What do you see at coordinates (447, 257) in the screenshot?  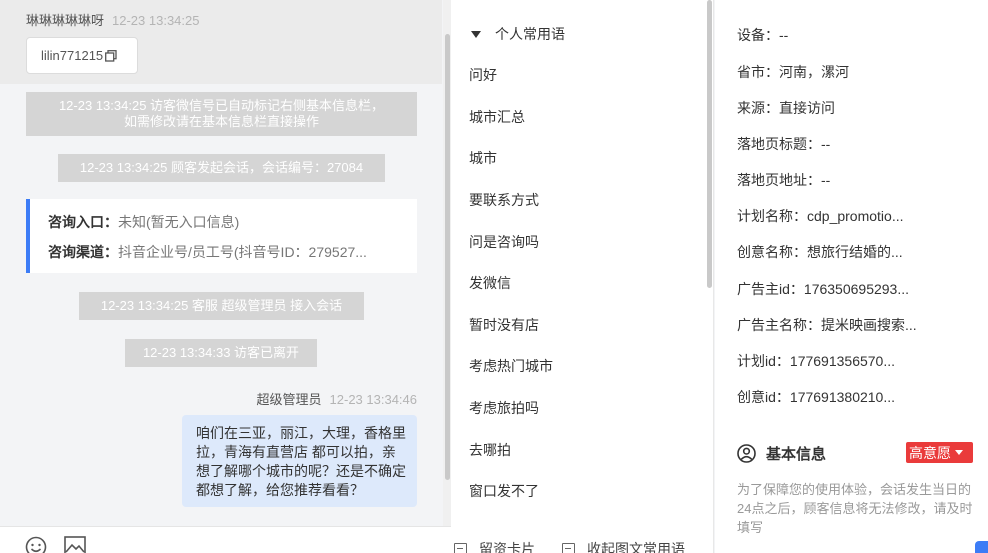 I see `chat-scrollbar-thumb` at bounding box center [447, 257].